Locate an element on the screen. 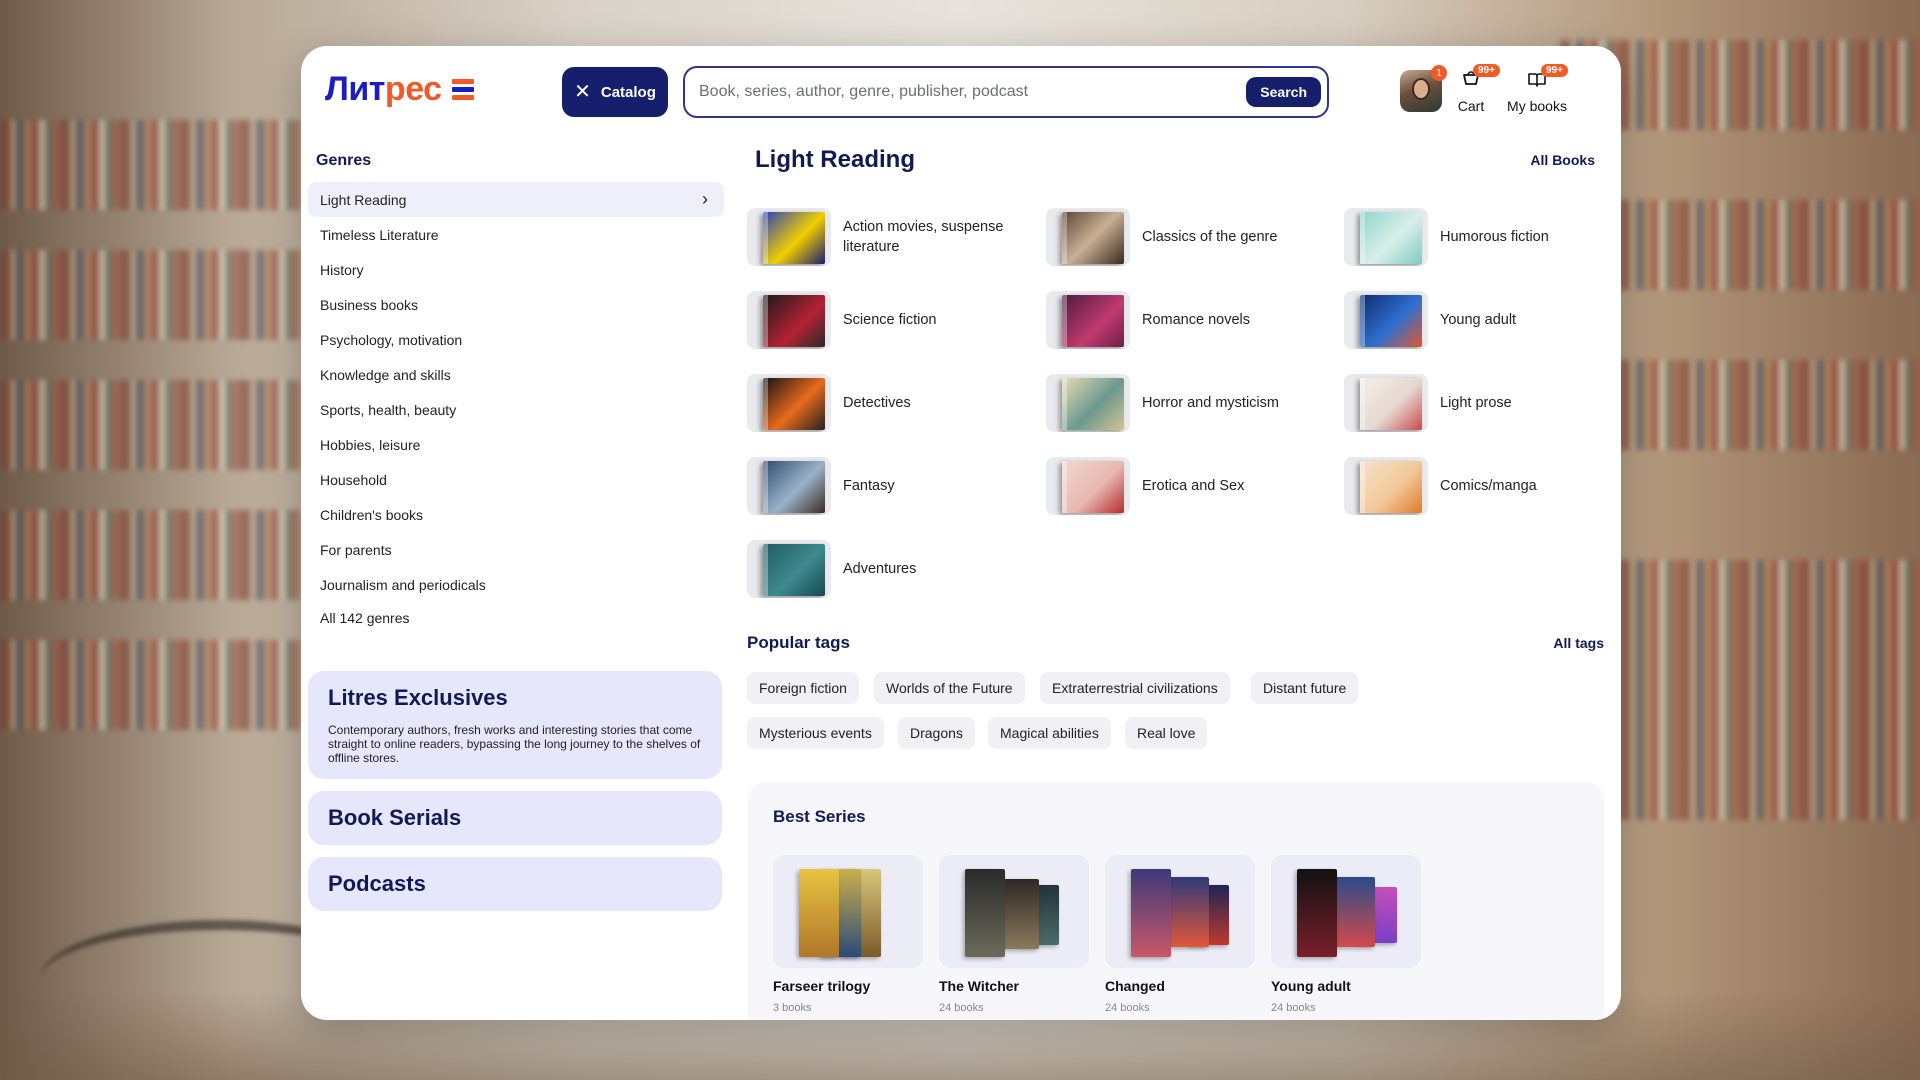 This screenshot has height=1080, width=1920. subgenre-humorous: Humorous fiction is located at coordinates (1482, 237).